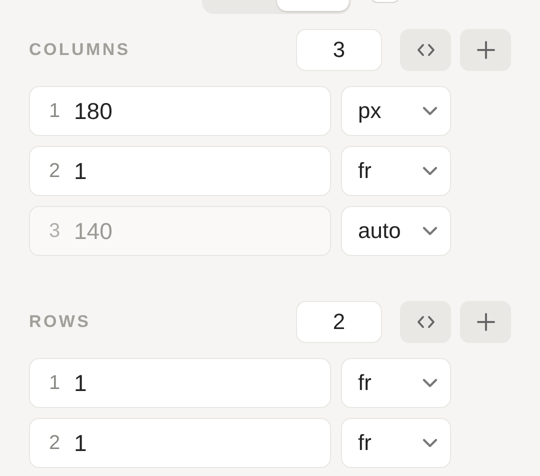 This screenshot has width=540, height=476. What do you see at coordinates (80, 50) in the screenshot?
I see `section-title: COLUMNS` at bounding box center [80, 50].